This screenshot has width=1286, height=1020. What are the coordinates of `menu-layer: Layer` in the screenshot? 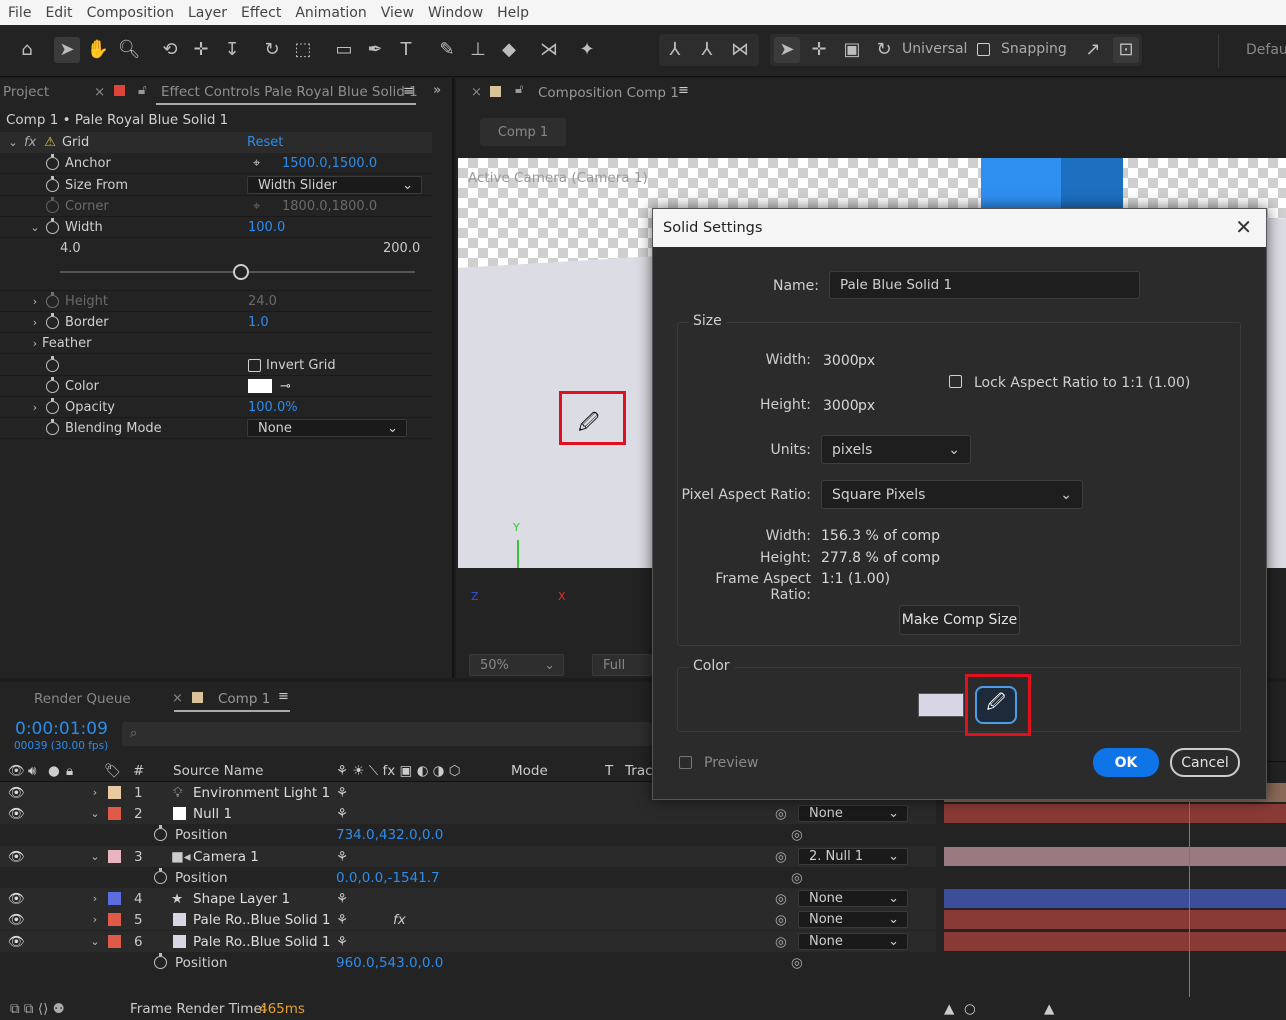 It's located at (207, 13).